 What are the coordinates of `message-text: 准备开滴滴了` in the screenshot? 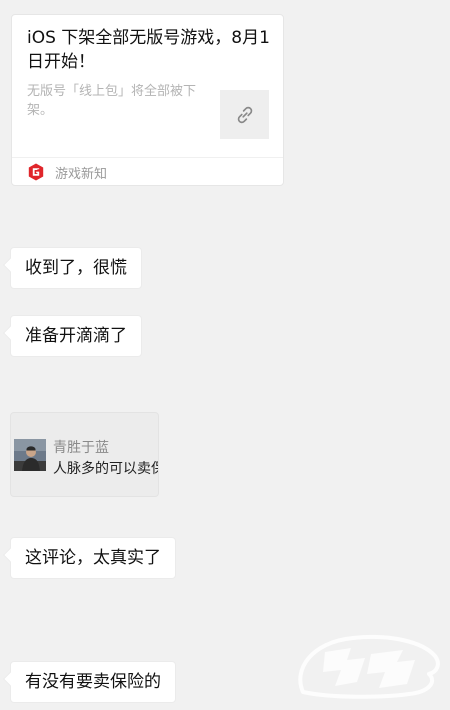 It's located at (76, 336).